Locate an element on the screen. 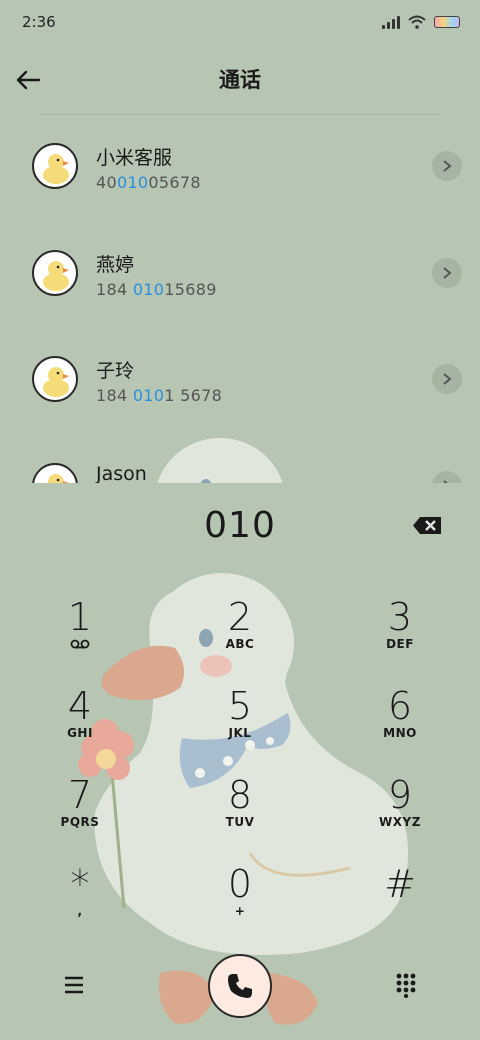 This screenshot has height=1040, width=480. battery-icon is located at coordinates (447, 22).